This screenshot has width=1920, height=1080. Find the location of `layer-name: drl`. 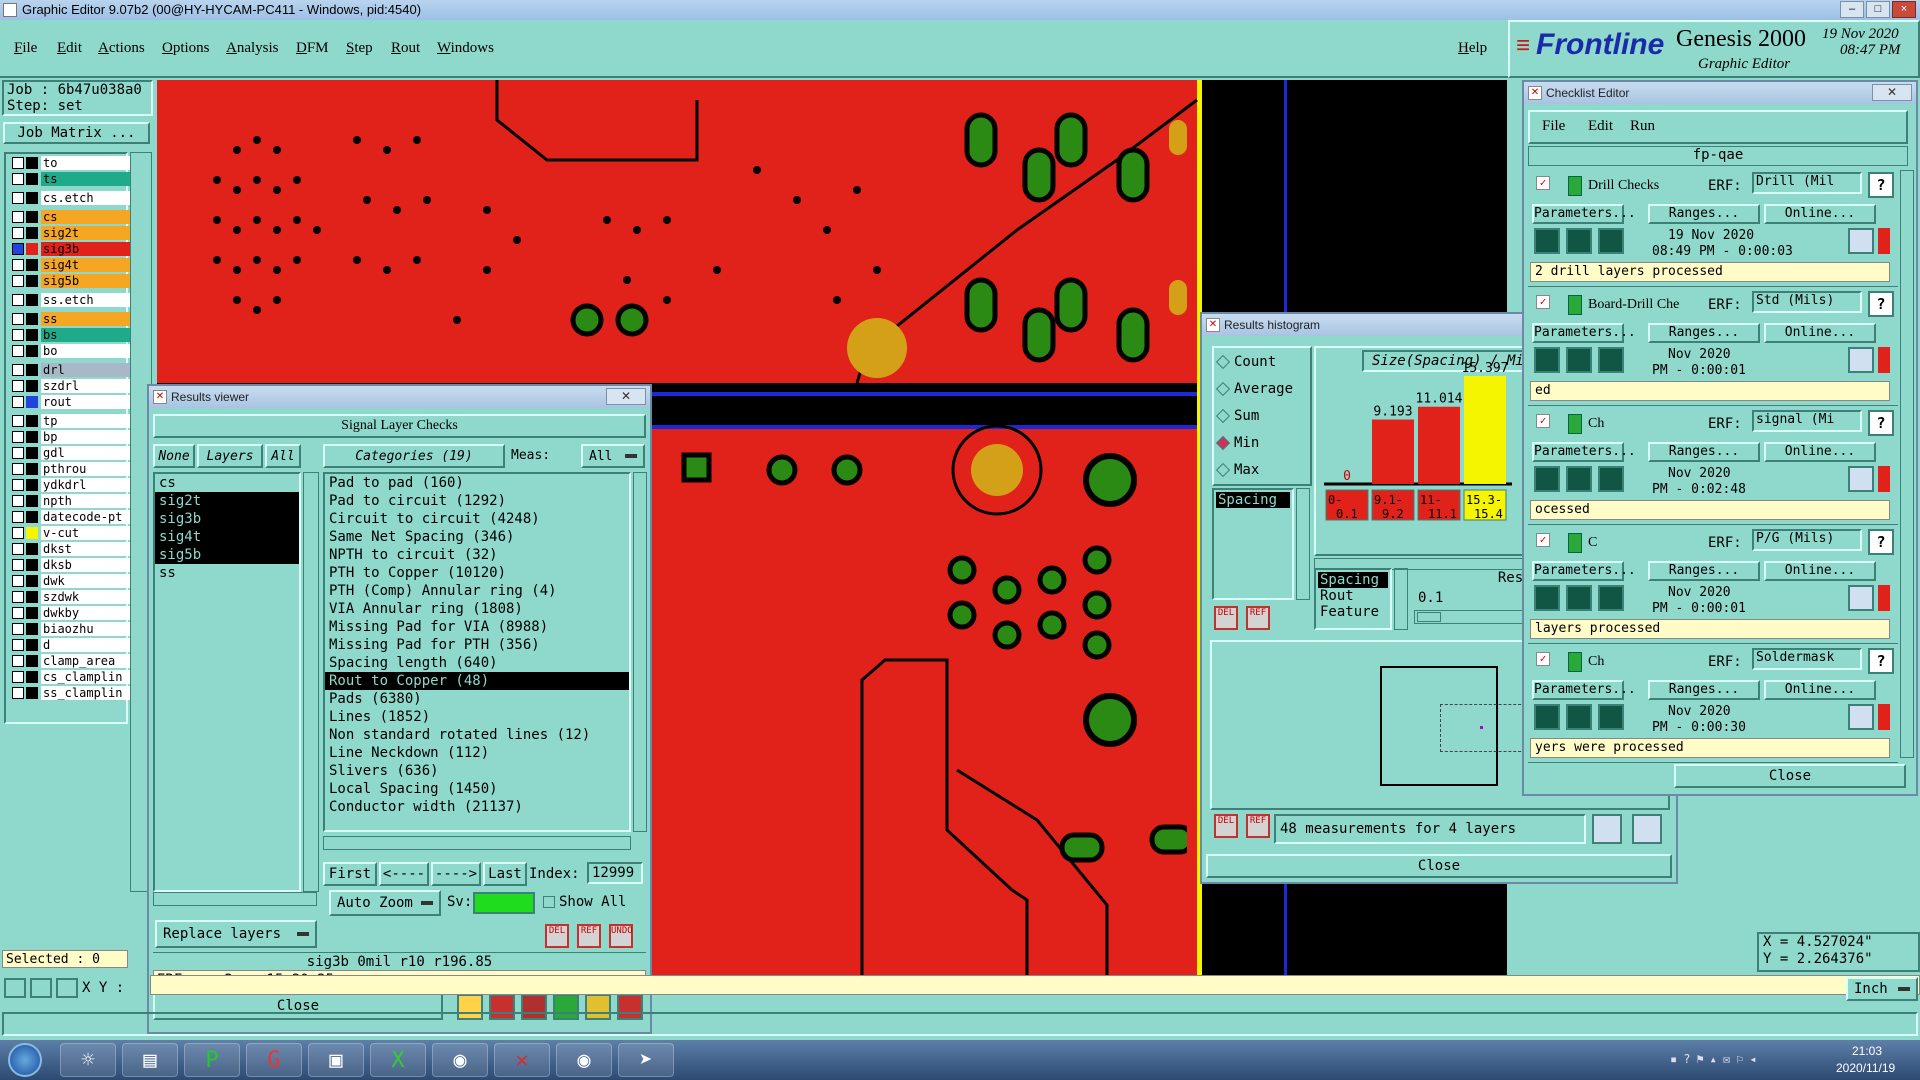

layer-name: drl is located at coordinates (85, 370).